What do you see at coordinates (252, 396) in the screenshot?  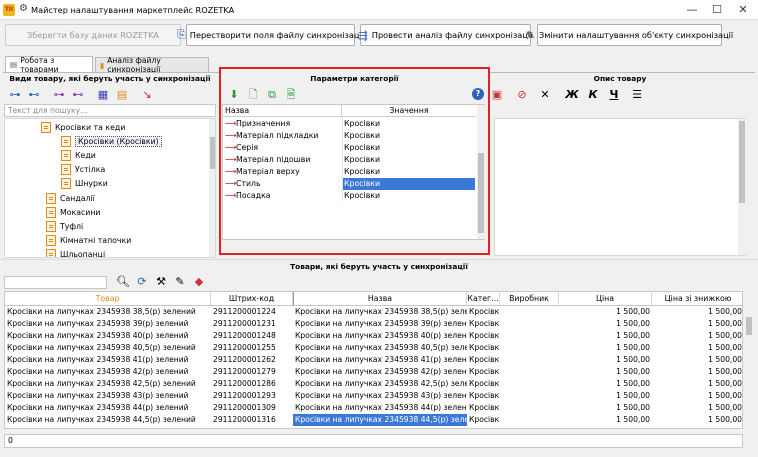 I see `cell-barcode: 2911200001293` at bounding box center [252, 396].